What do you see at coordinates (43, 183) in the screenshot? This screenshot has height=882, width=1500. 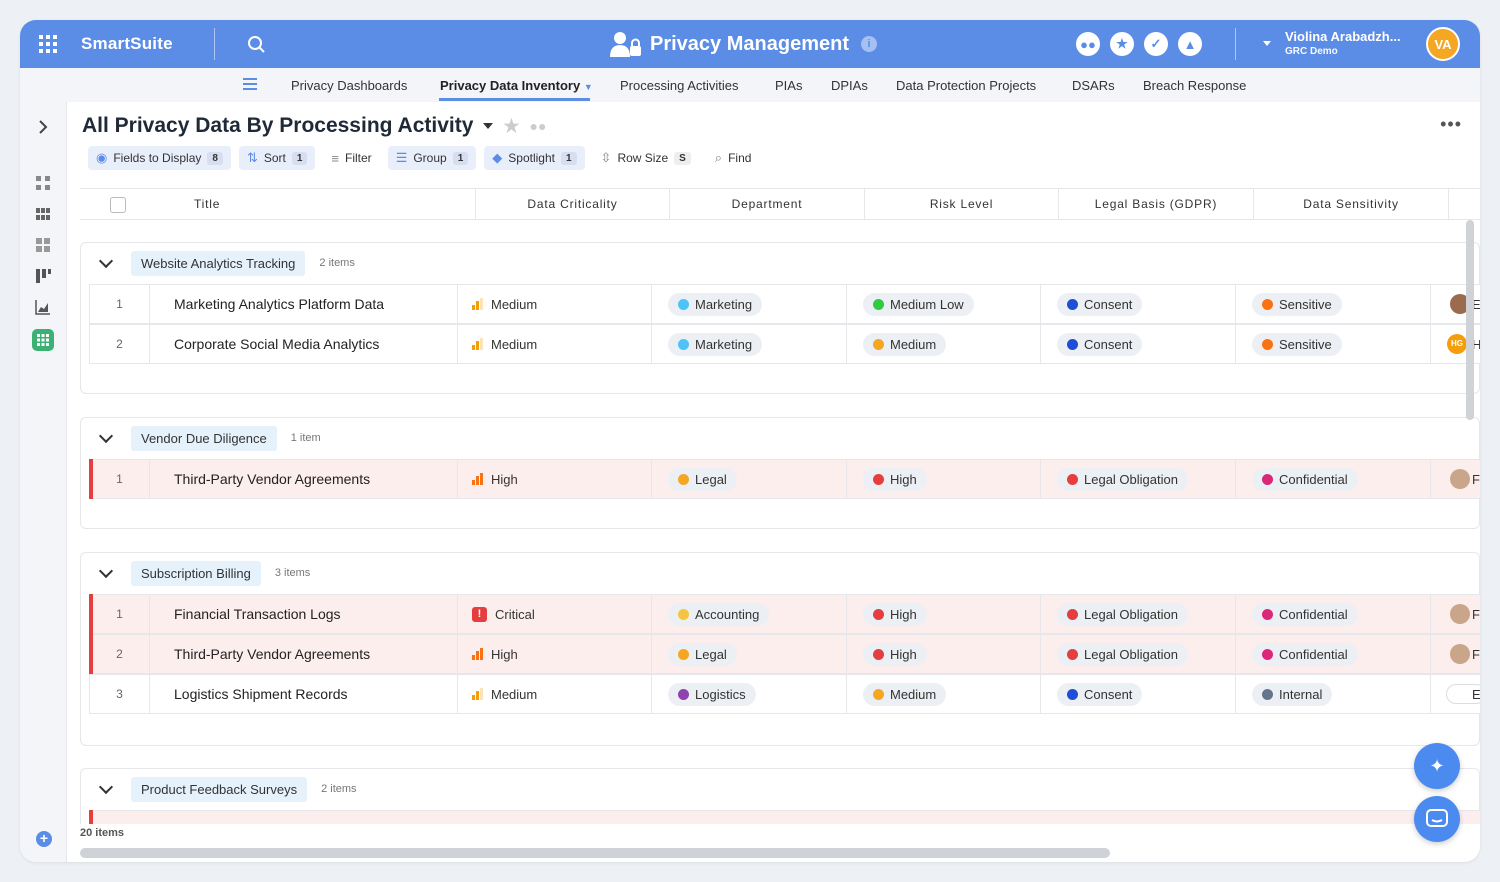 I see `grid-view-icon` at bounding box center [43, 183].